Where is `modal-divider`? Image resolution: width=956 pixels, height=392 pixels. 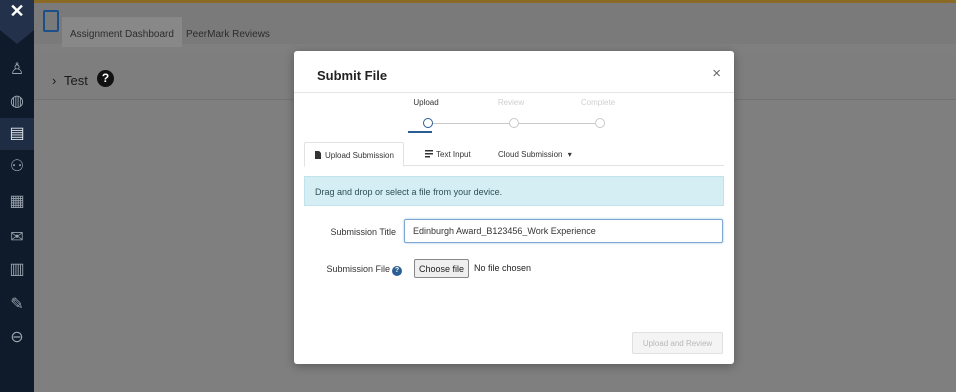 modal-divider is located at coordinates (514, 92).